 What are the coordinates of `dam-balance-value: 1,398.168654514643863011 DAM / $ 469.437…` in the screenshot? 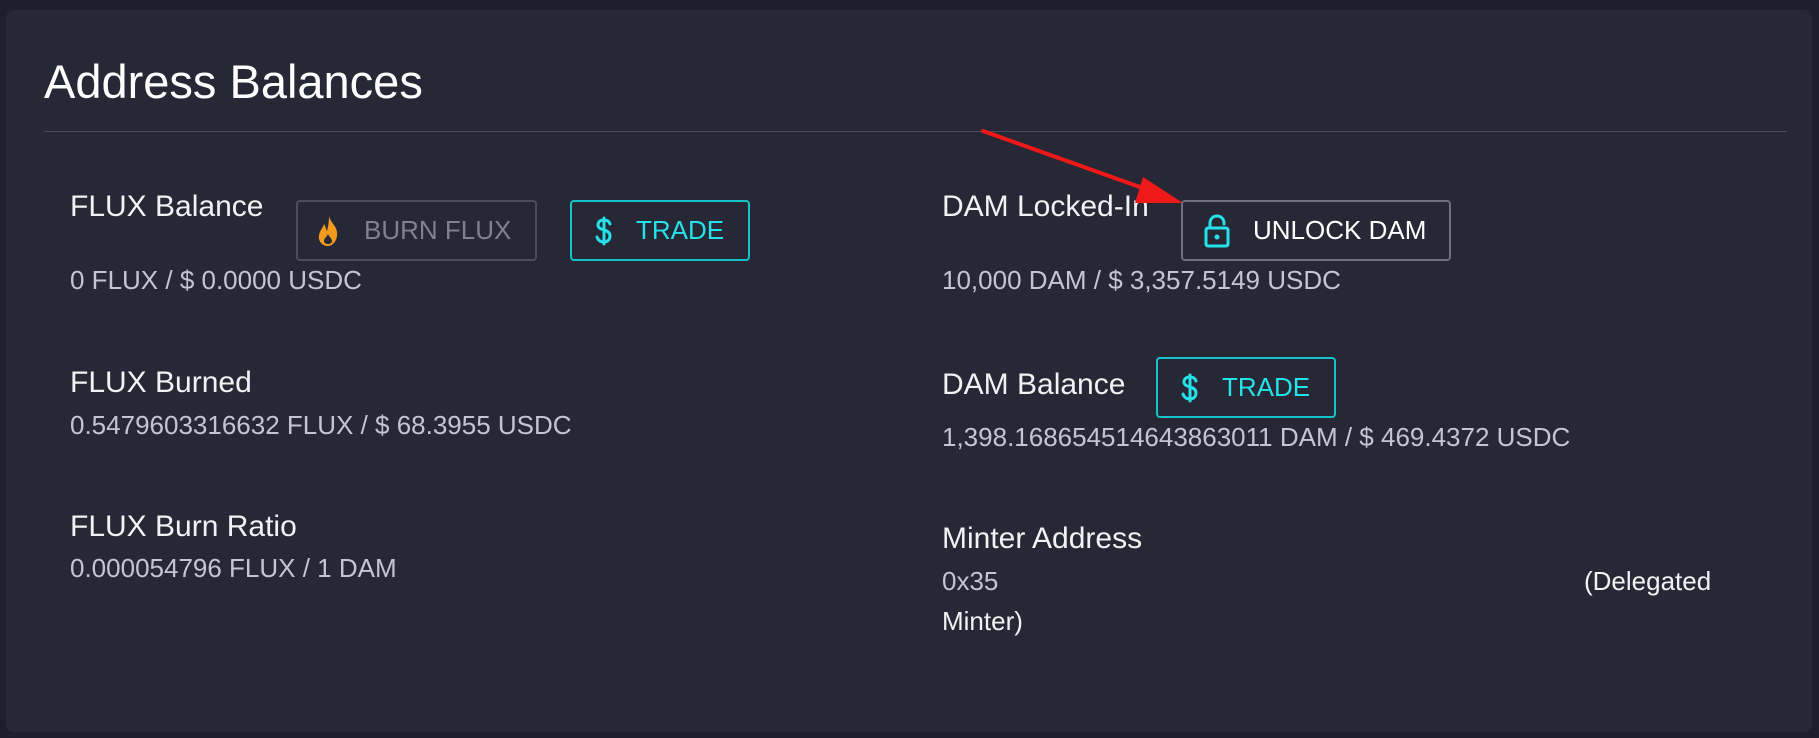 It's located at (1256, 437).